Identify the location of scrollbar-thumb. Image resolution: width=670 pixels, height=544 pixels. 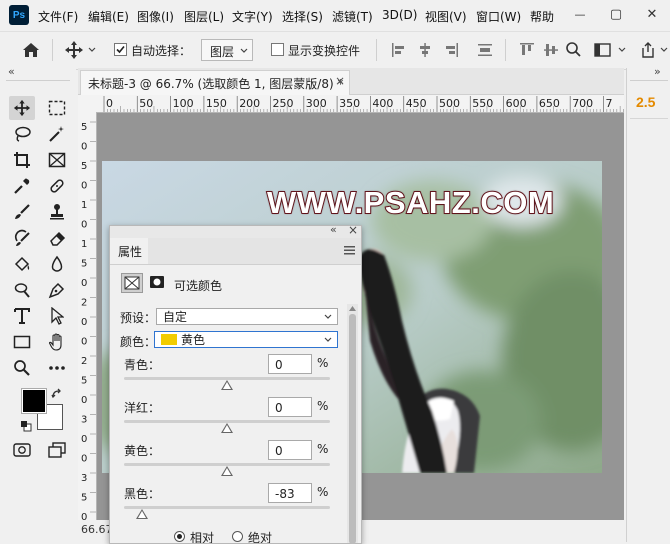
(352, 429).